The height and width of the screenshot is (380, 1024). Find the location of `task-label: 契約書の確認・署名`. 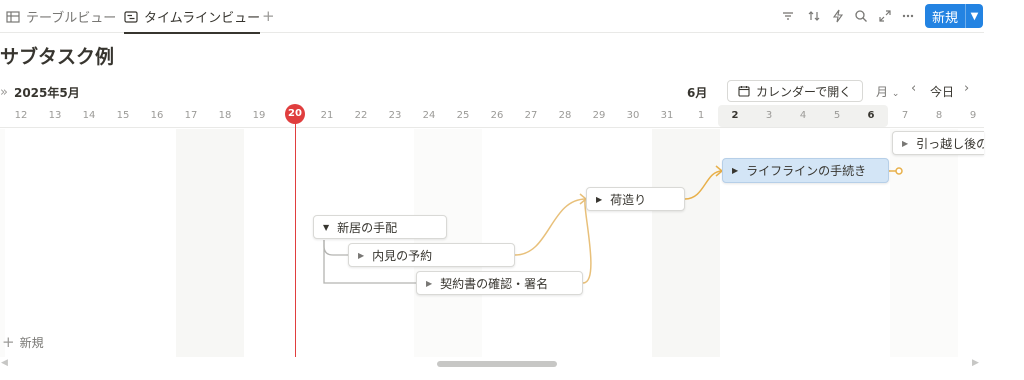

task-label: 契約書の確認・署名 is located at coordinates (494, 283).